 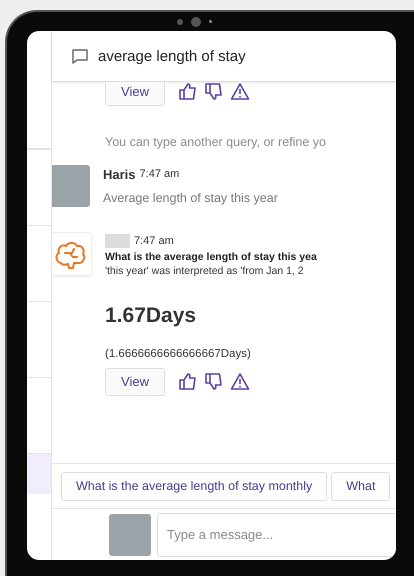 What do you see at coordinates (205, 271) in the screenshot?
I see `interpretation-text: 'this year' was interpreted as 'from Jan 1, 2` at bounding box center [205, 271].